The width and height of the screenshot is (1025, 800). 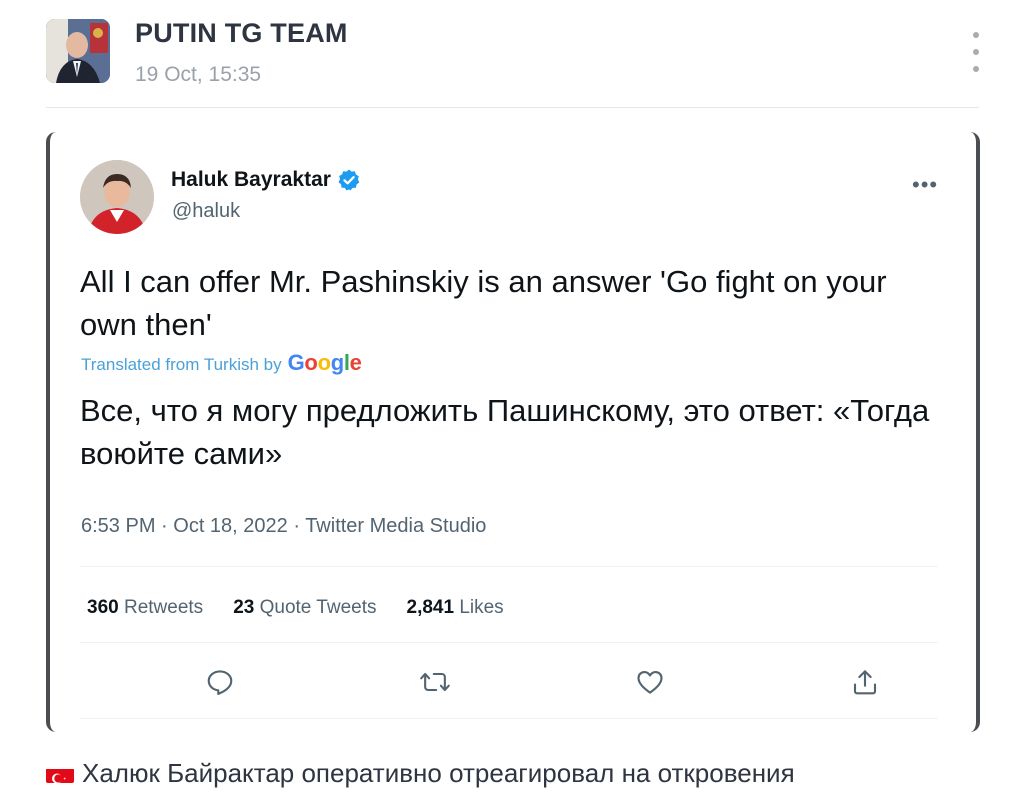 What do you see at coordinates (509, 684) in the screenshot?
I see `tweet-actions` at bounding box center [509, 684].